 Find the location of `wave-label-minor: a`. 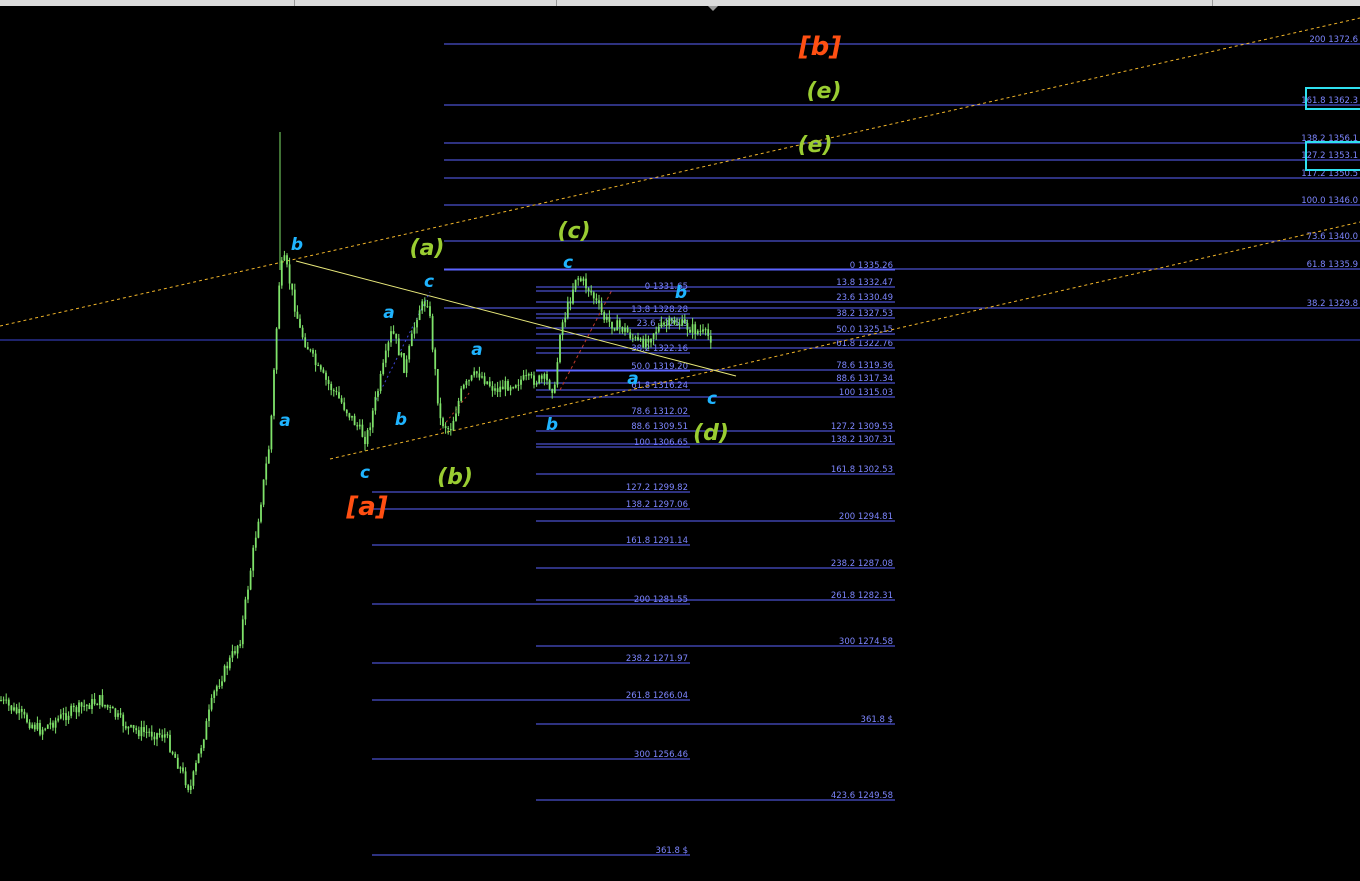

wave-label-minor: a is located at coordinates (632, 379).